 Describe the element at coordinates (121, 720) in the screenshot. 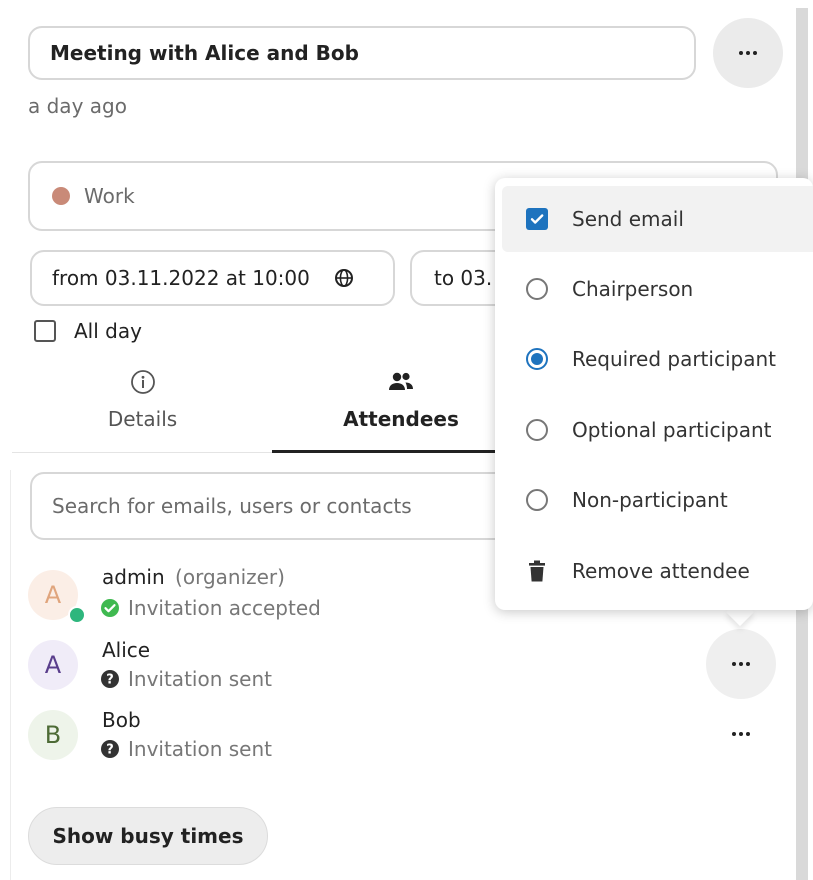

I see `attendee-name: Bob` at that location.